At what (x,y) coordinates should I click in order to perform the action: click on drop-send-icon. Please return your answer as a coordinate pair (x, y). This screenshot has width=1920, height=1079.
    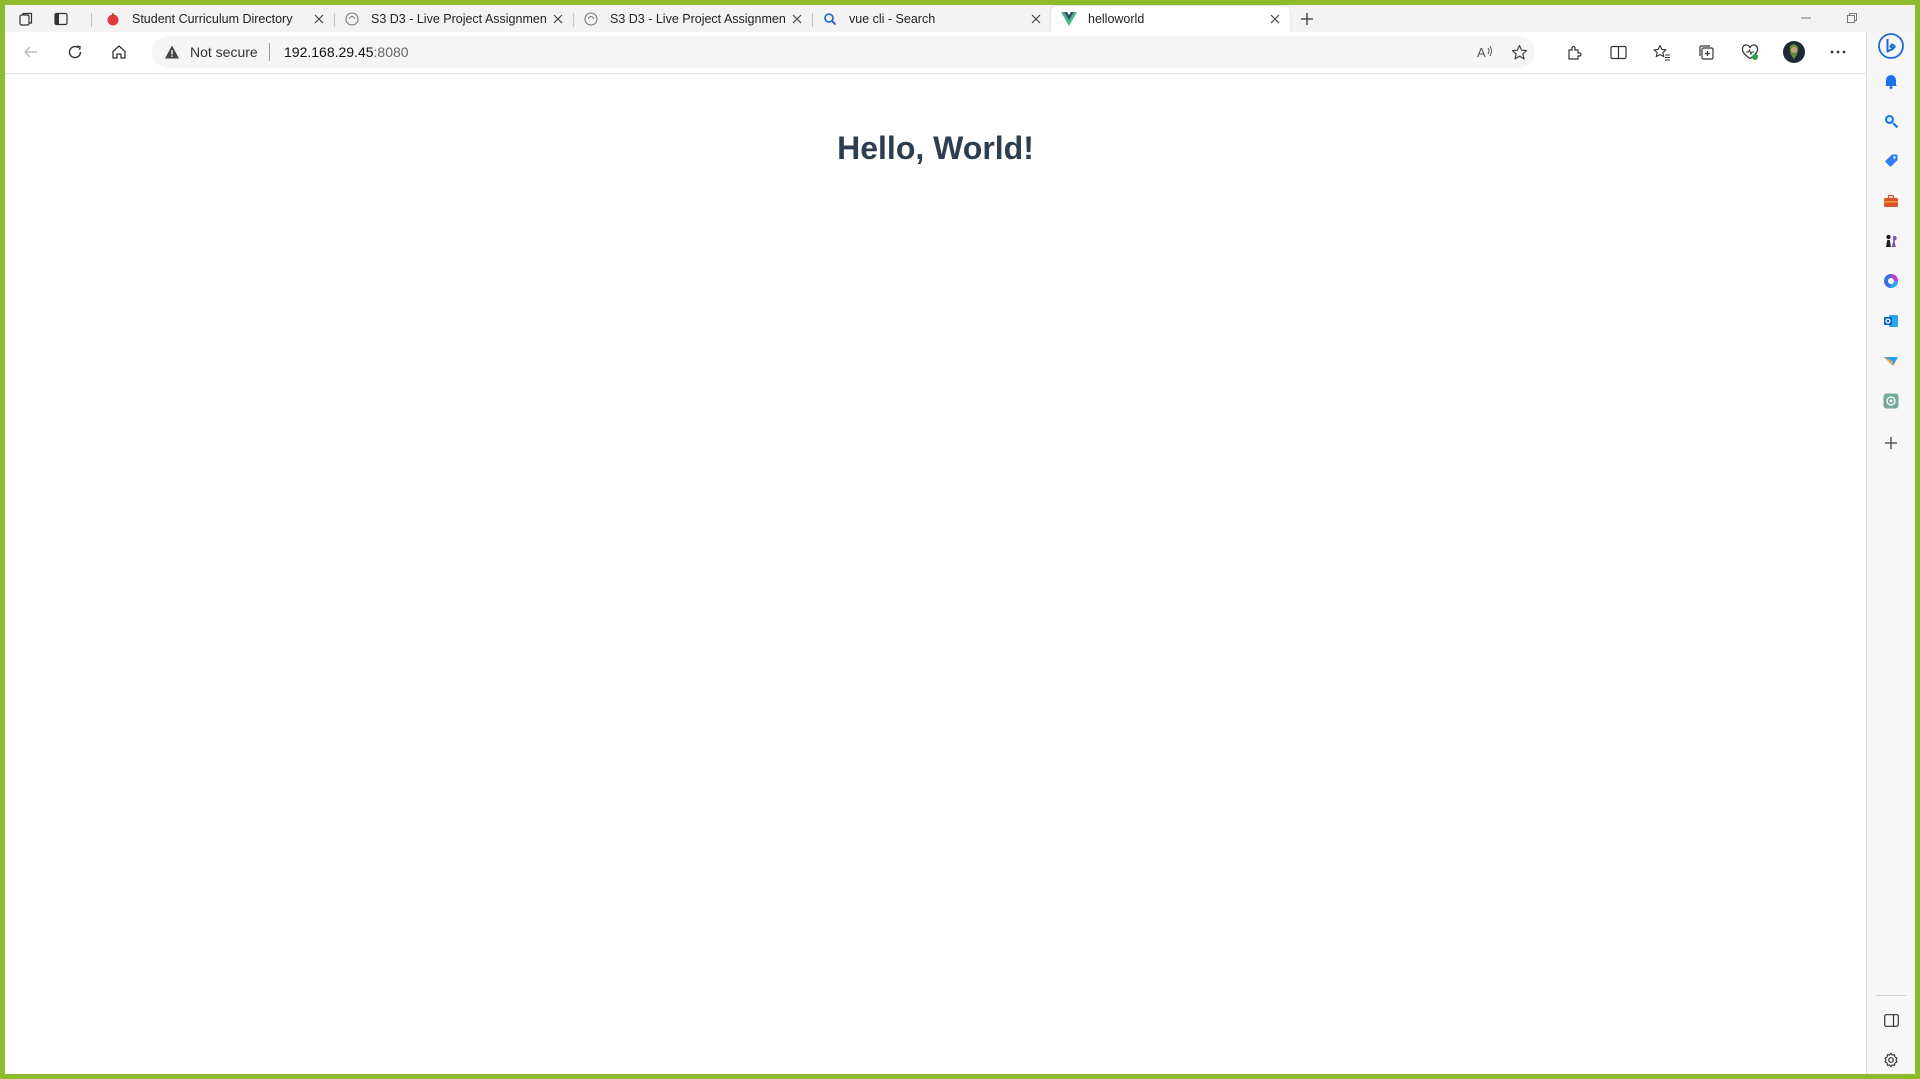
    Looking at the image, I should click on (1891, 361).